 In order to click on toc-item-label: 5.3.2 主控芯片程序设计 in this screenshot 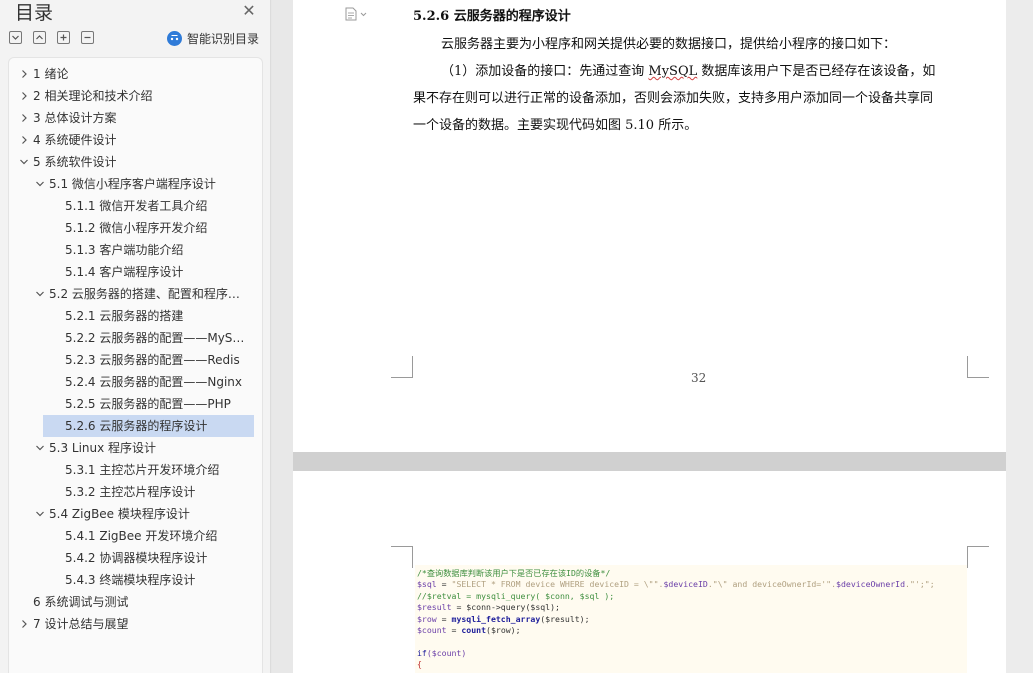, I will do `click(130, 492)`.